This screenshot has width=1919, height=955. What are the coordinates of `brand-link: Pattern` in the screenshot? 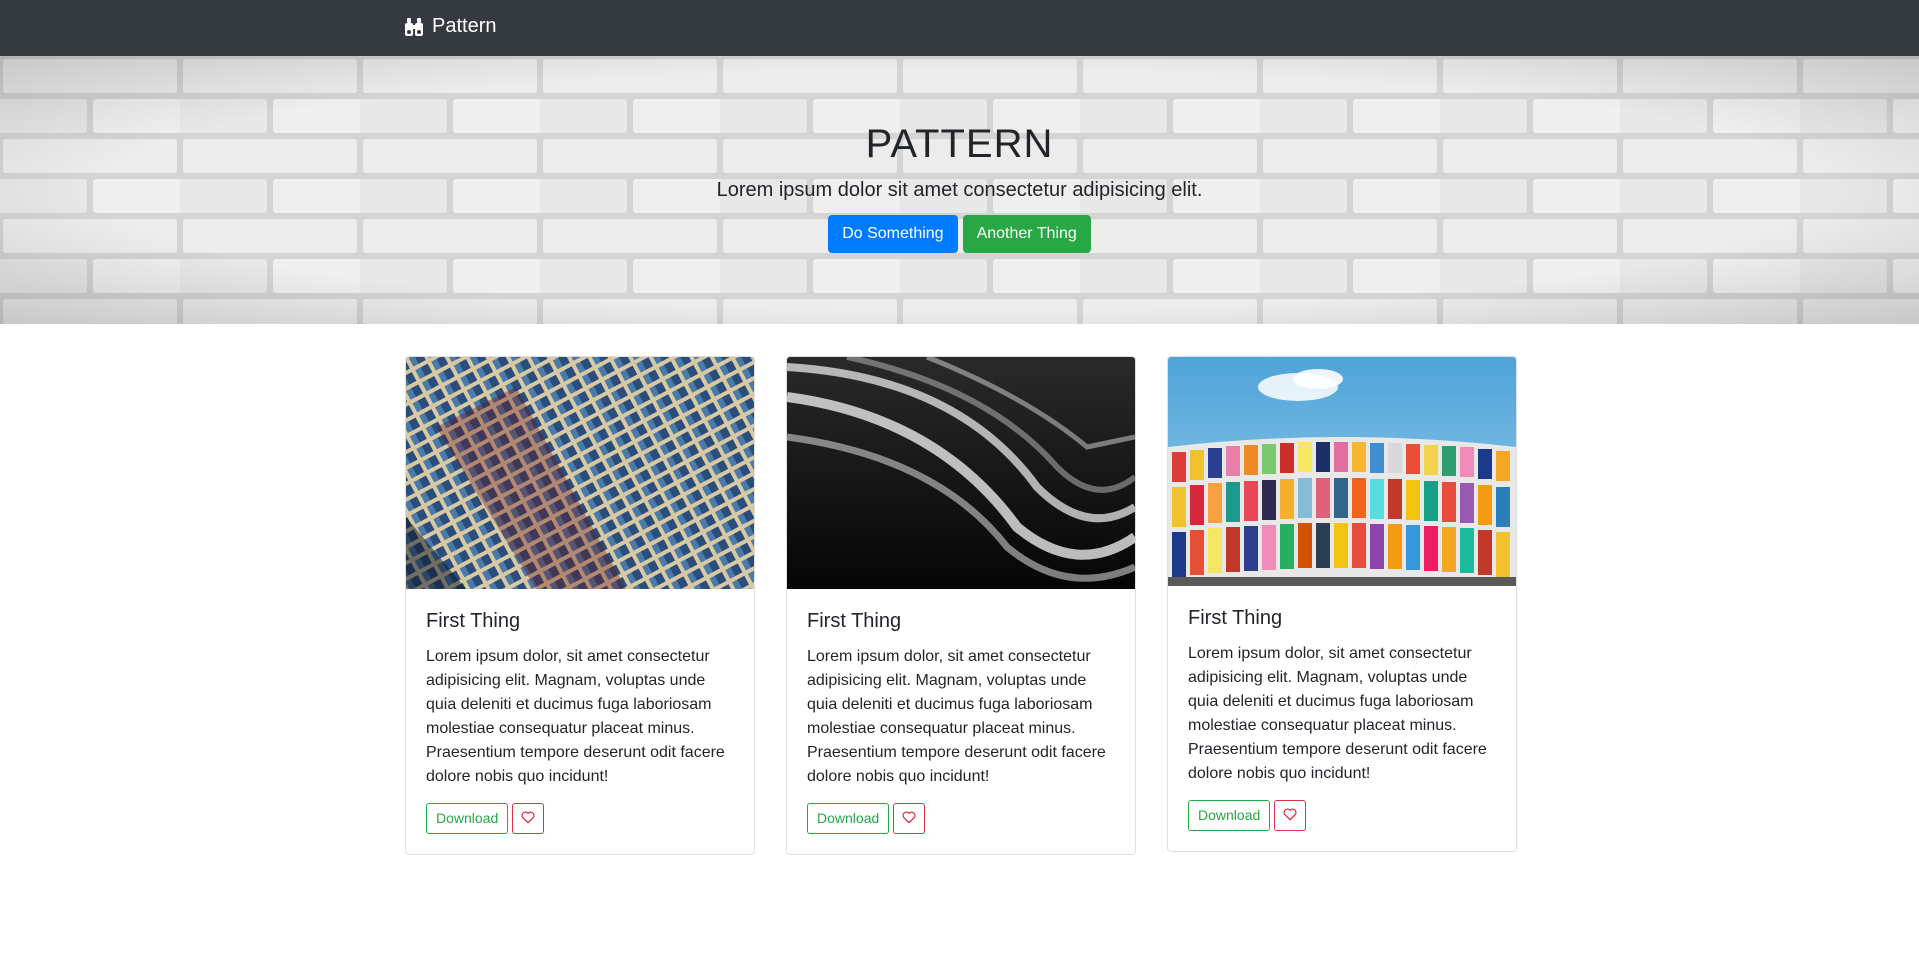 It's located at (450, 26).